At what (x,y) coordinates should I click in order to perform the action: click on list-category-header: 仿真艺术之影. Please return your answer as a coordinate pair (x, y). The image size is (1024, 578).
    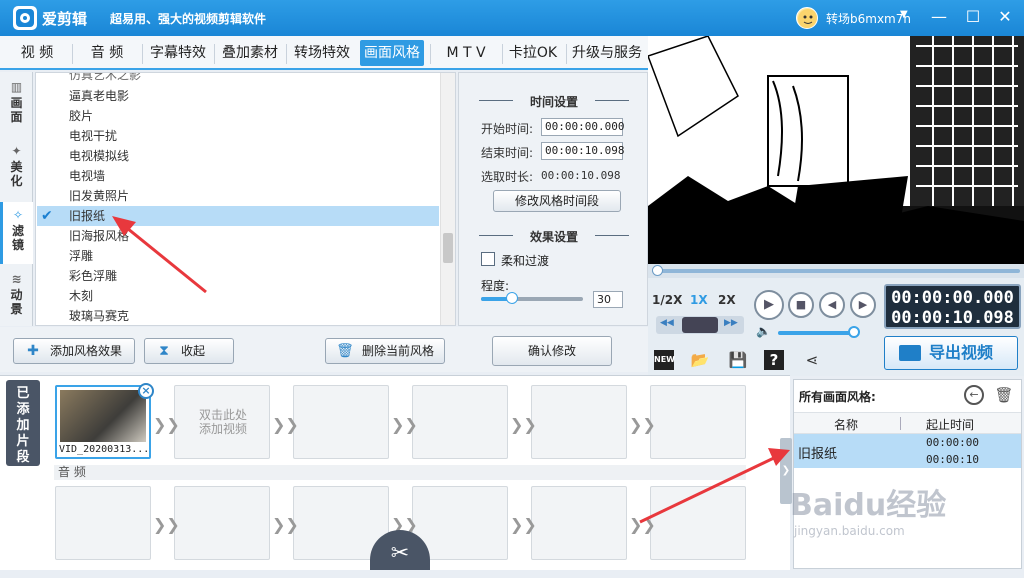
    Looking at the image, I should click on (238, 79).